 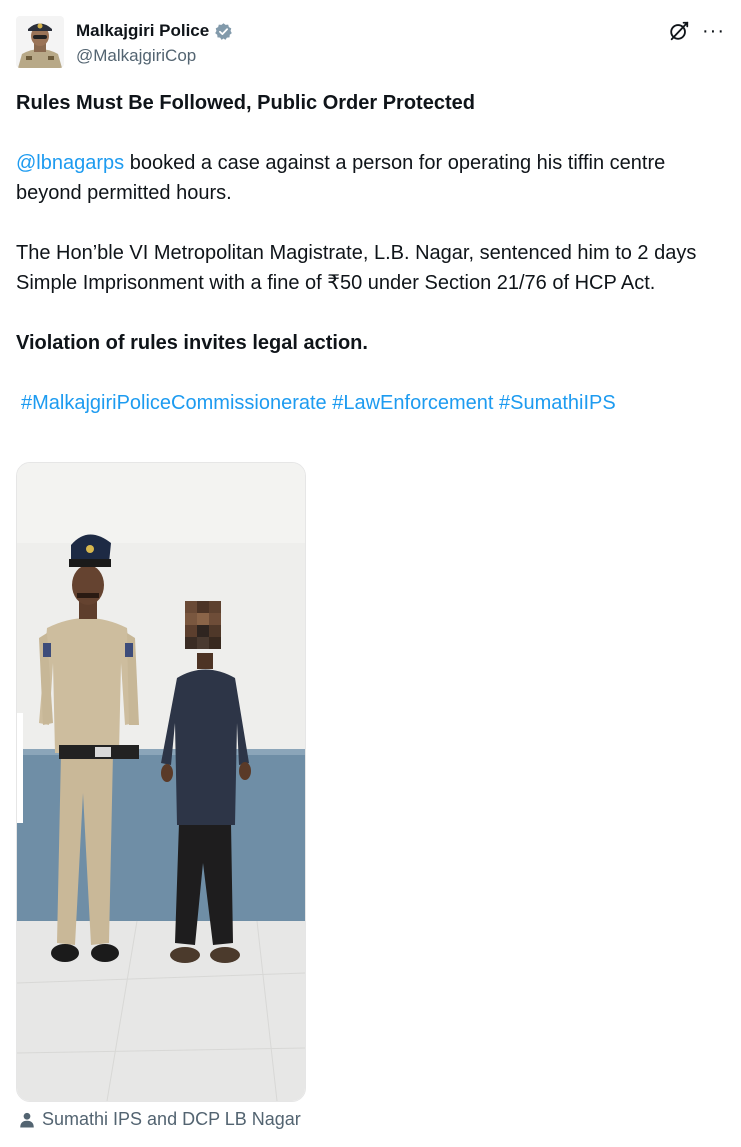 I want to click on hashtag-link: #MalkajgiriPoliceCommissionerate, so click(x=174, y=403).